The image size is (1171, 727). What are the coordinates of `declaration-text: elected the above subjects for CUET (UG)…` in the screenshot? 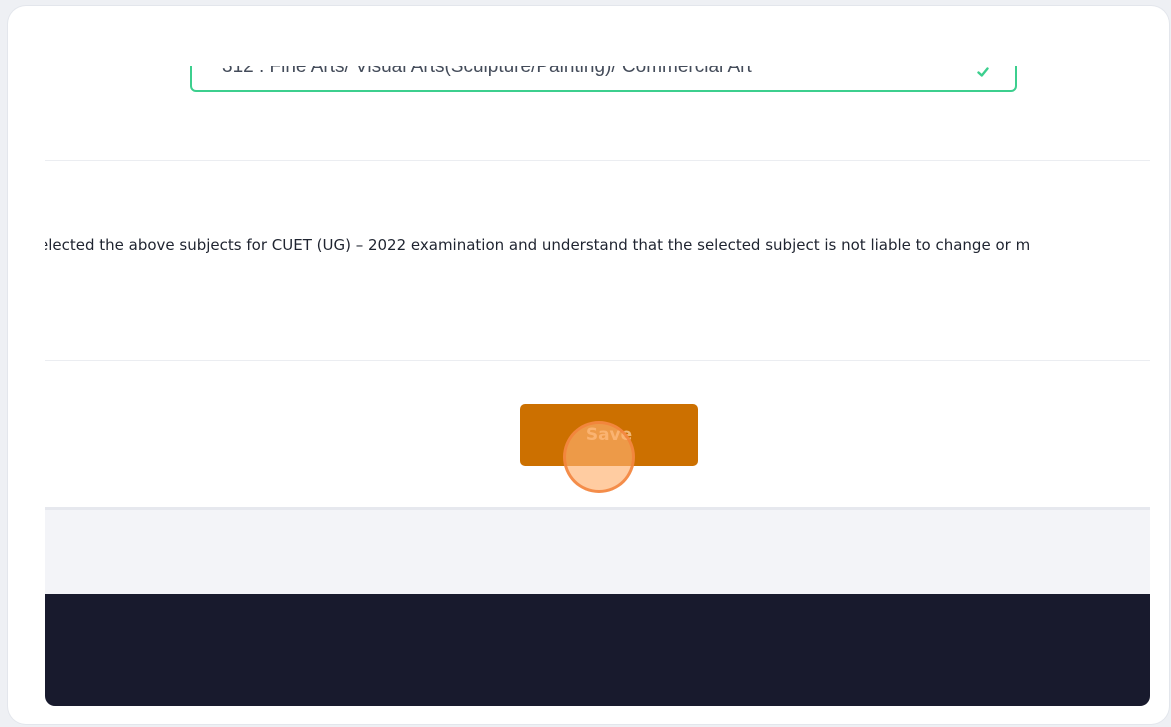 It's located at (538, 245).